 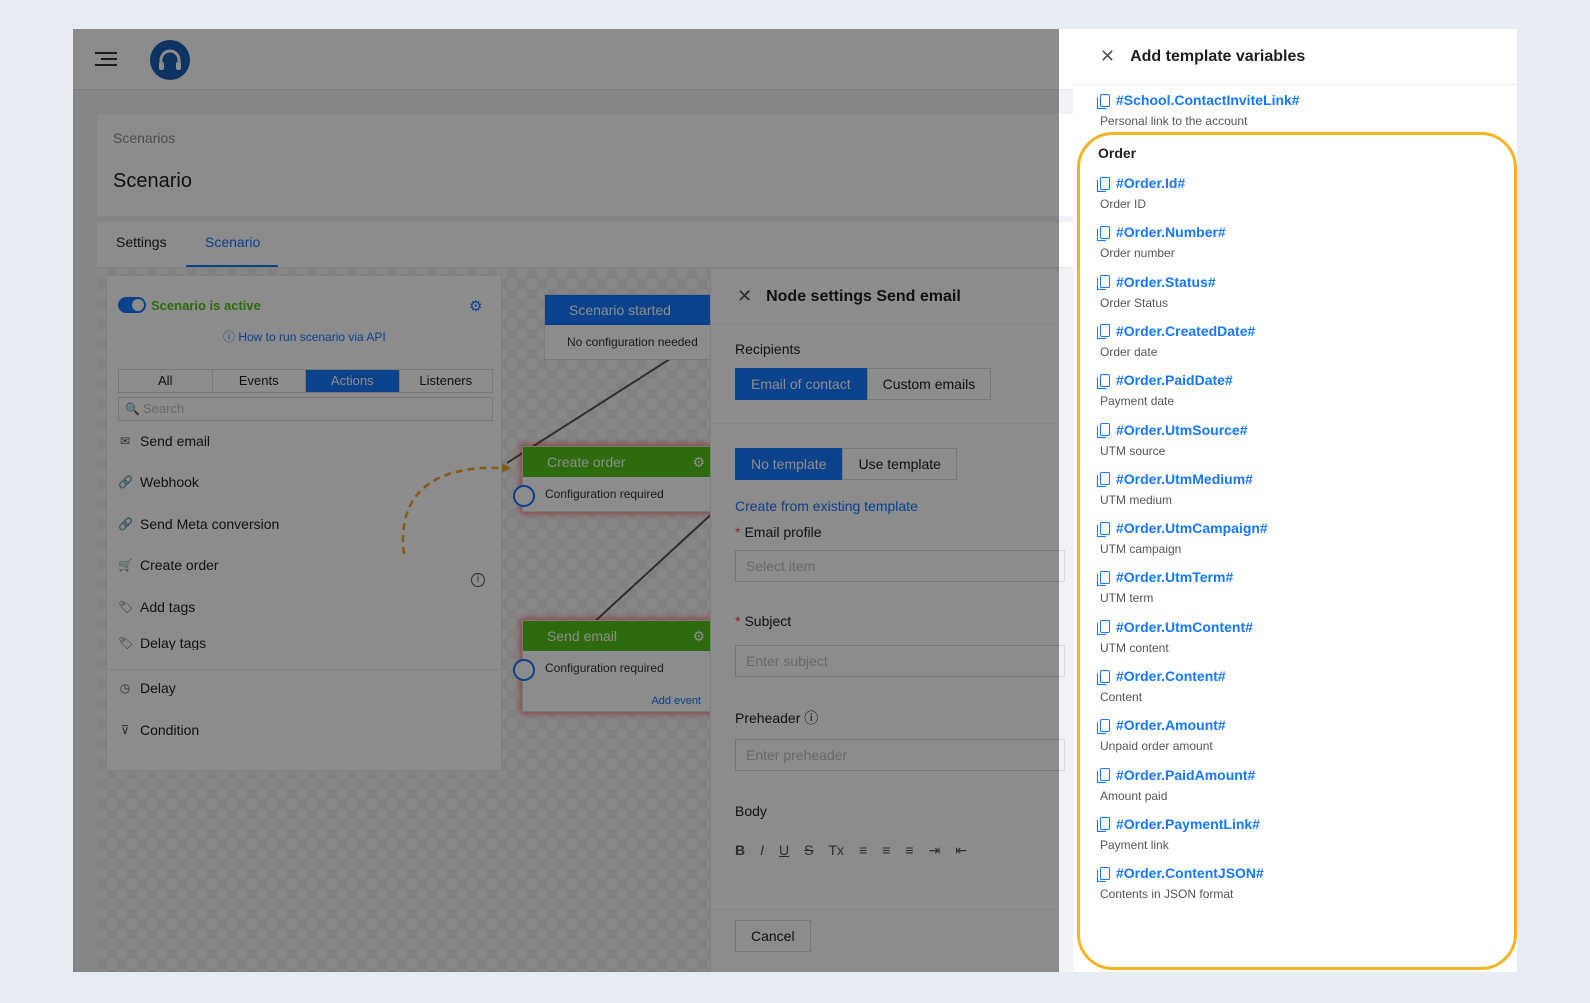 What do you see at coordinates (1176, 785) in the screenshot?
I see `variable-item: #Order.PaidAmount# Amount paid` at bounding box center [1176, 785].